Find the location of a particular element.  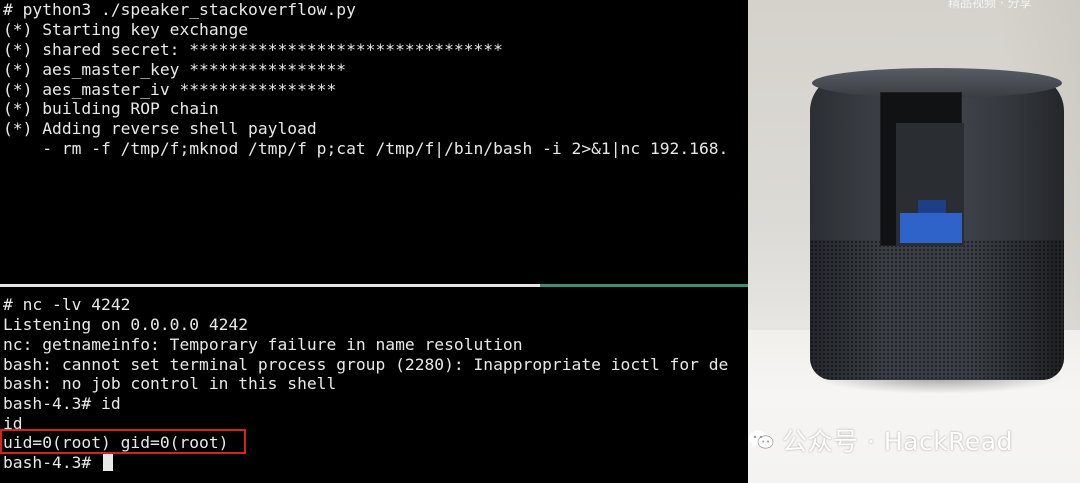

speaker-grille-shading is located at coordinates (937, 310).